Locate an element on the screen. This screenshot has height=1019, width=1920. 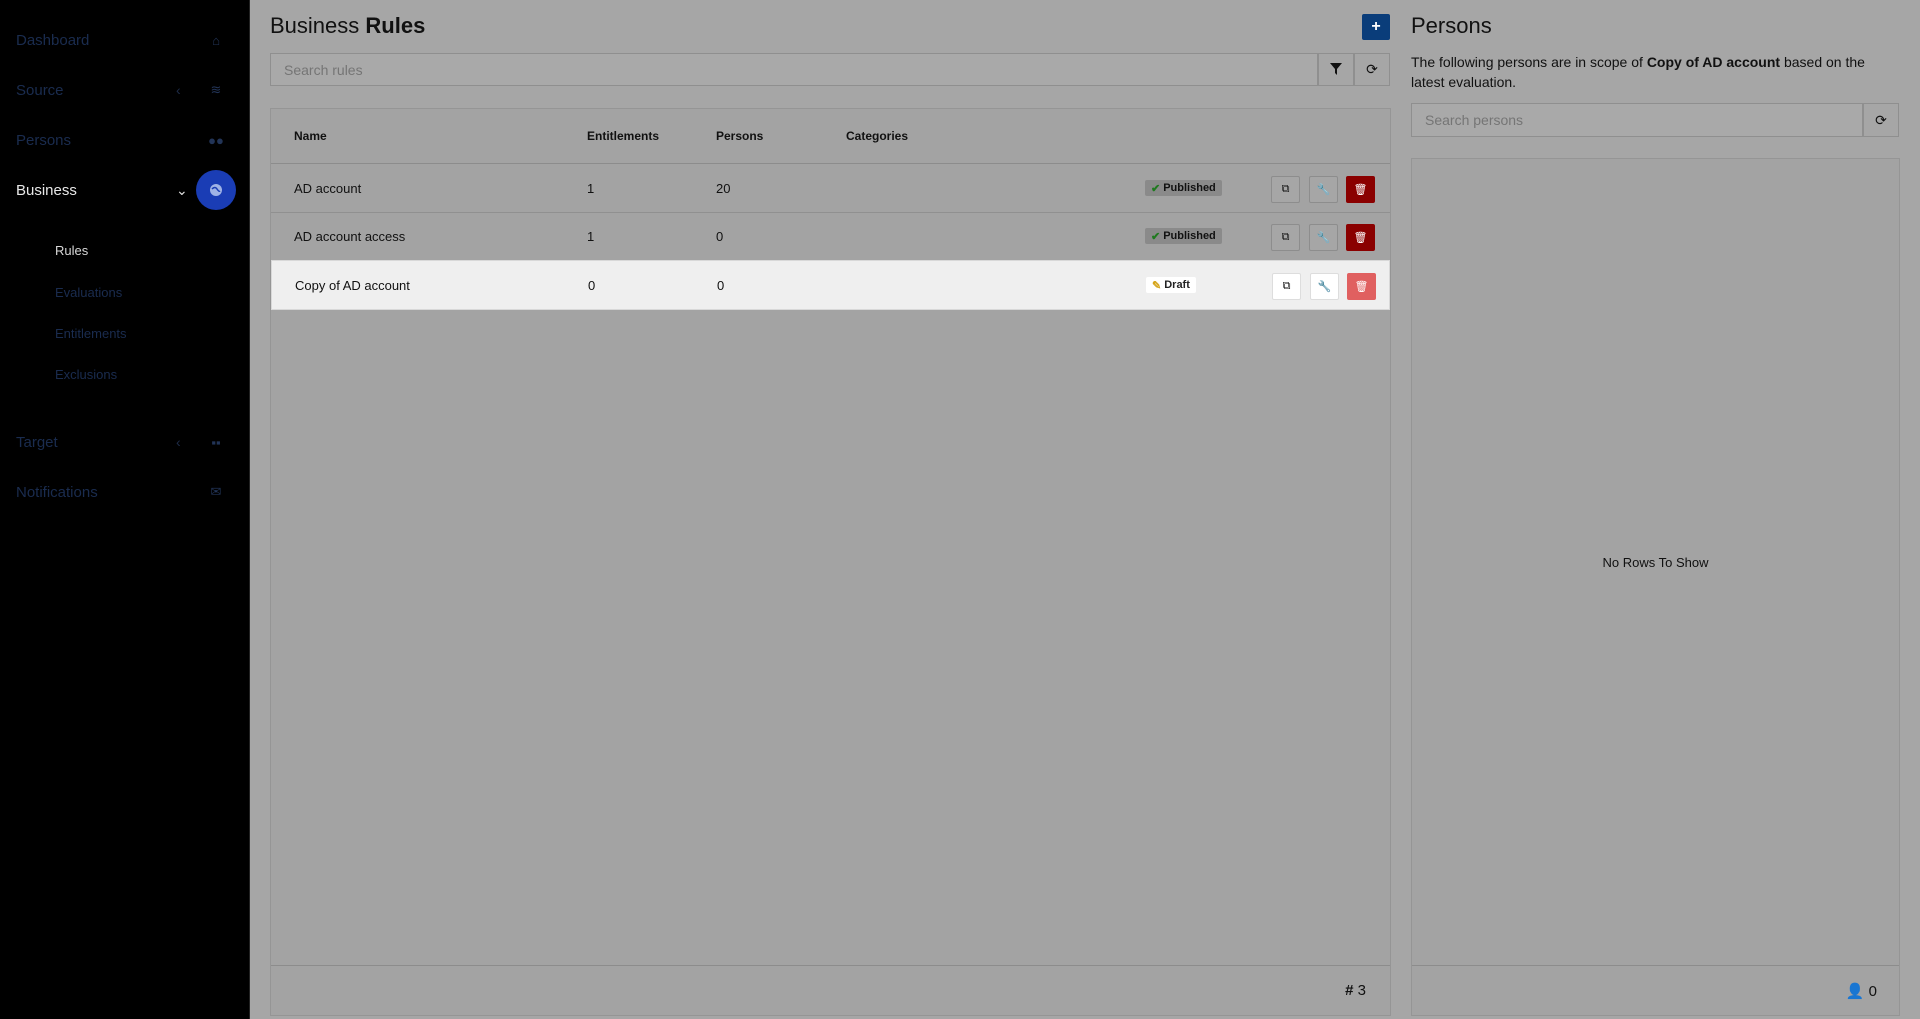
person-count: 👤 0 is located at coordinates (1861, 991).